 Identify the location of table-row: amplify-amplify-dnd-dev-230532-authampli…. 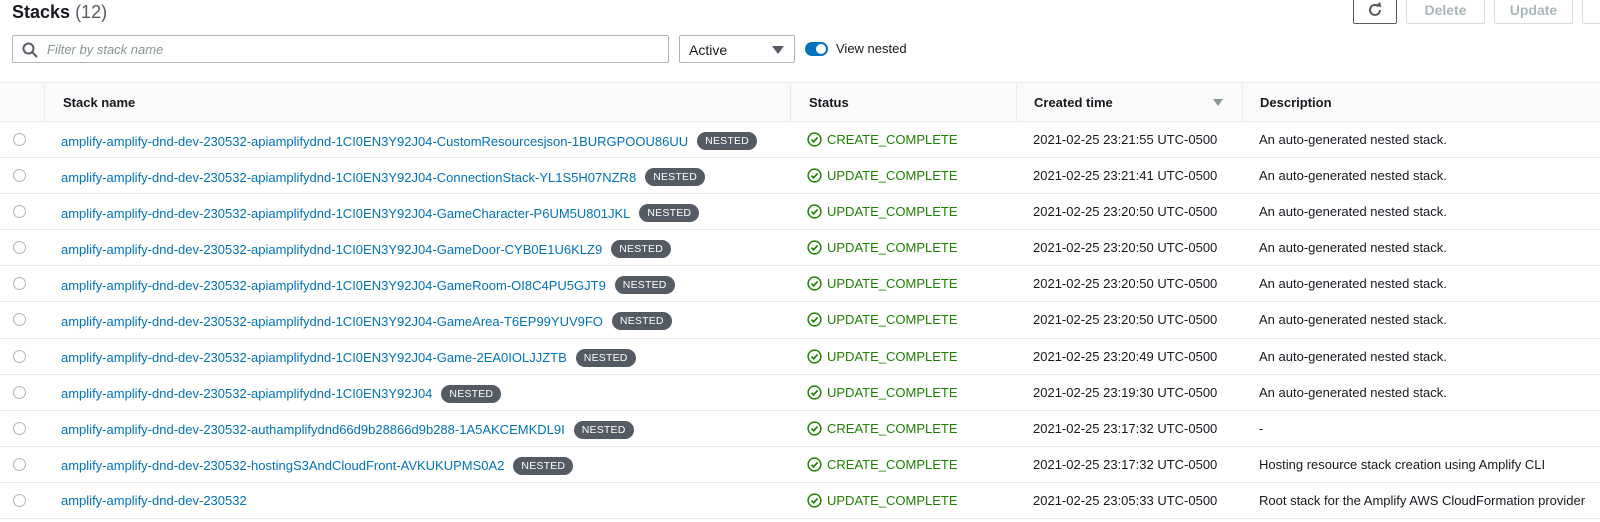
(800, 429).